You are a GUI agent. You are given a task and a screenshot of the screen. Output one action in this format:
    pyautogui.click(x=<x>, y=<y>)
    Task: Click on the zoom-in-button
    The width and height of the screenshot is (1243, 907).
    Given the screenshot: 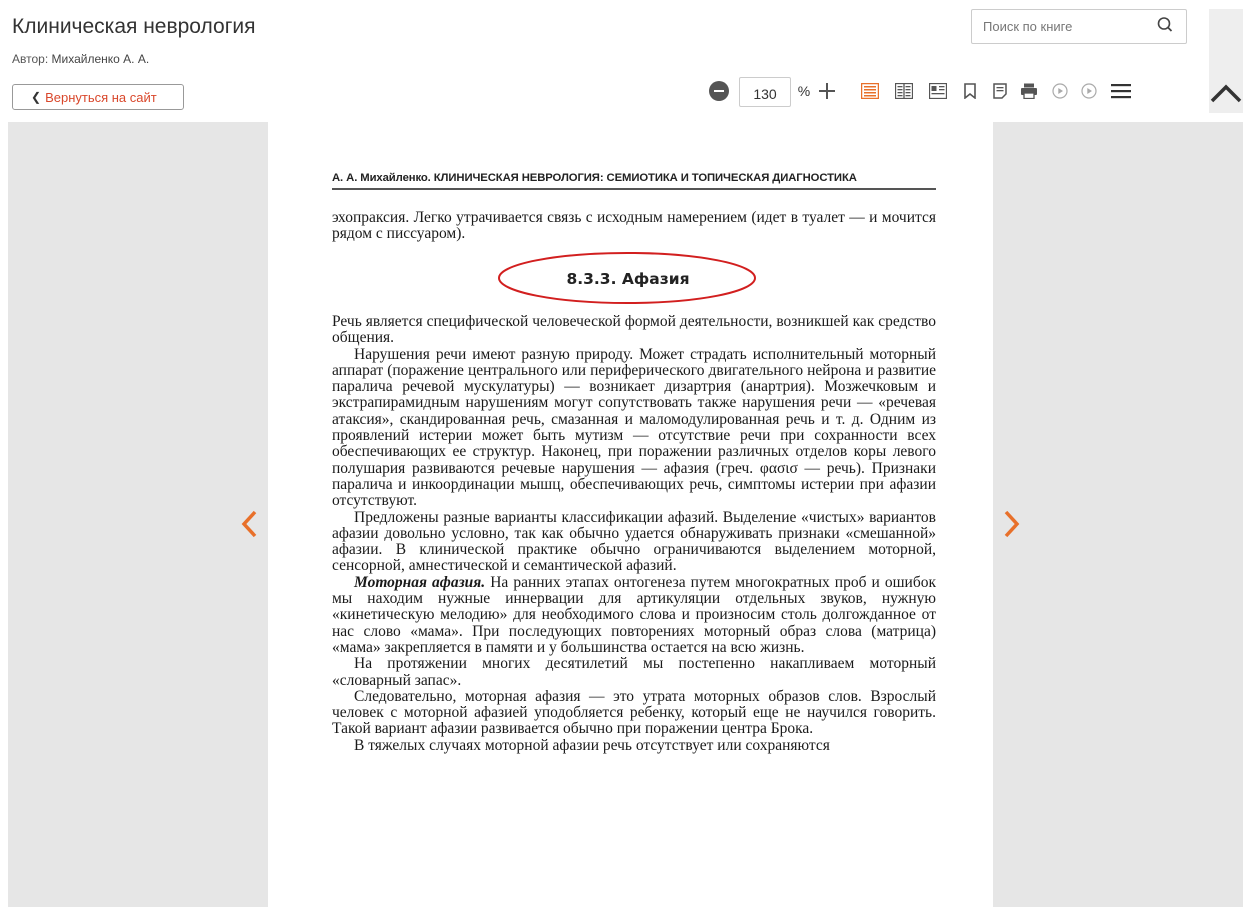 What is the action you would take?
    pyautogui.click(x=827, y=91)
    